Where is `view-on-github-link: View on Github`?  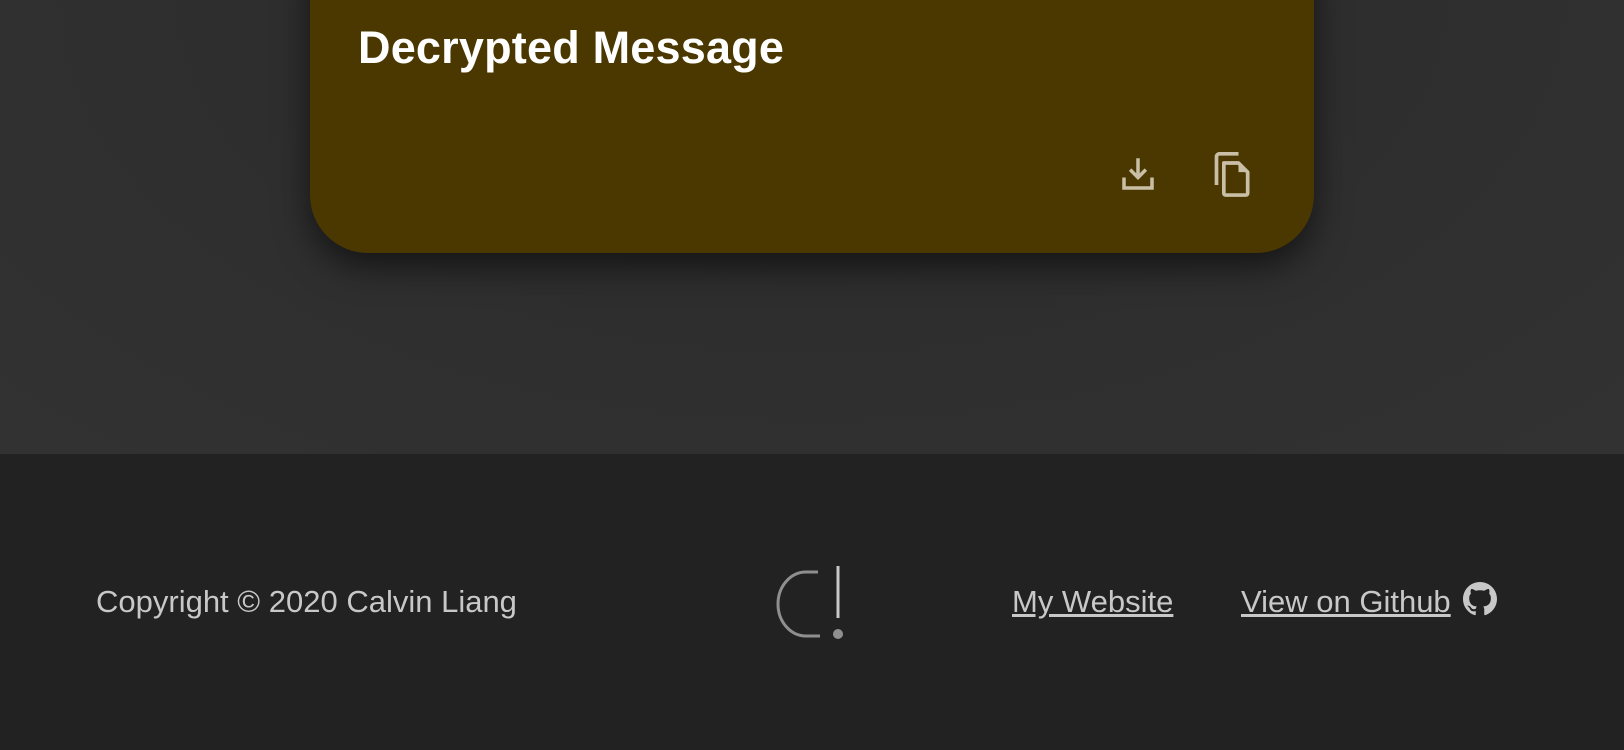 view-on-github-link: View on Github is located at coordinates (1346, 602).